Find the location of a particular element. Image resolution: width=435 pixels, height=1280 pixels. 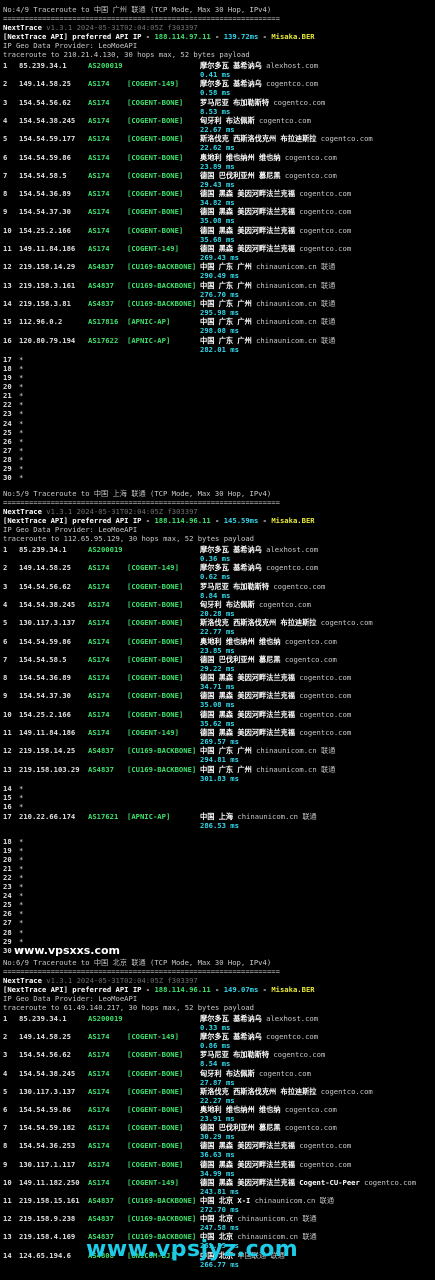

hop-number: 3 is located at coordinates (5, 586).